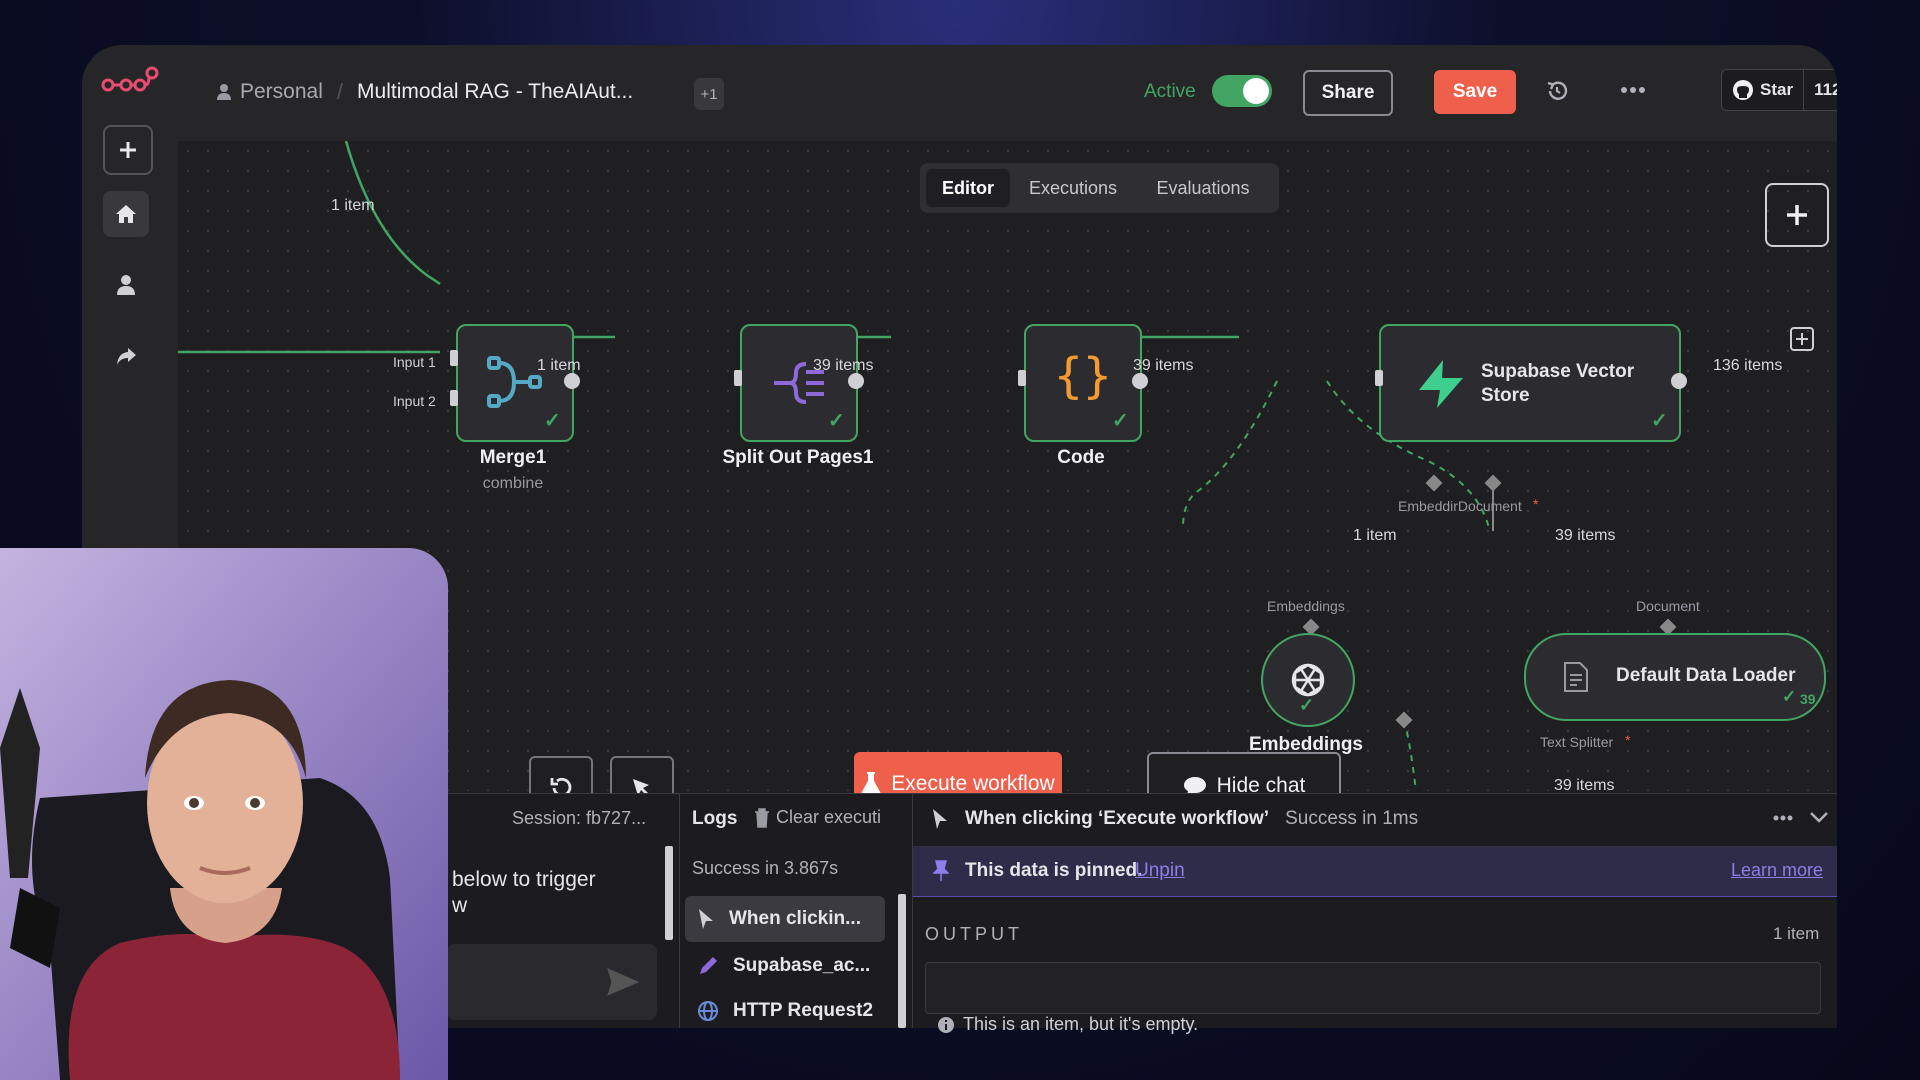  Describe the element at coordinates (1748, 365) in the screenshot. I see `edge-label: 136 items` at that location.